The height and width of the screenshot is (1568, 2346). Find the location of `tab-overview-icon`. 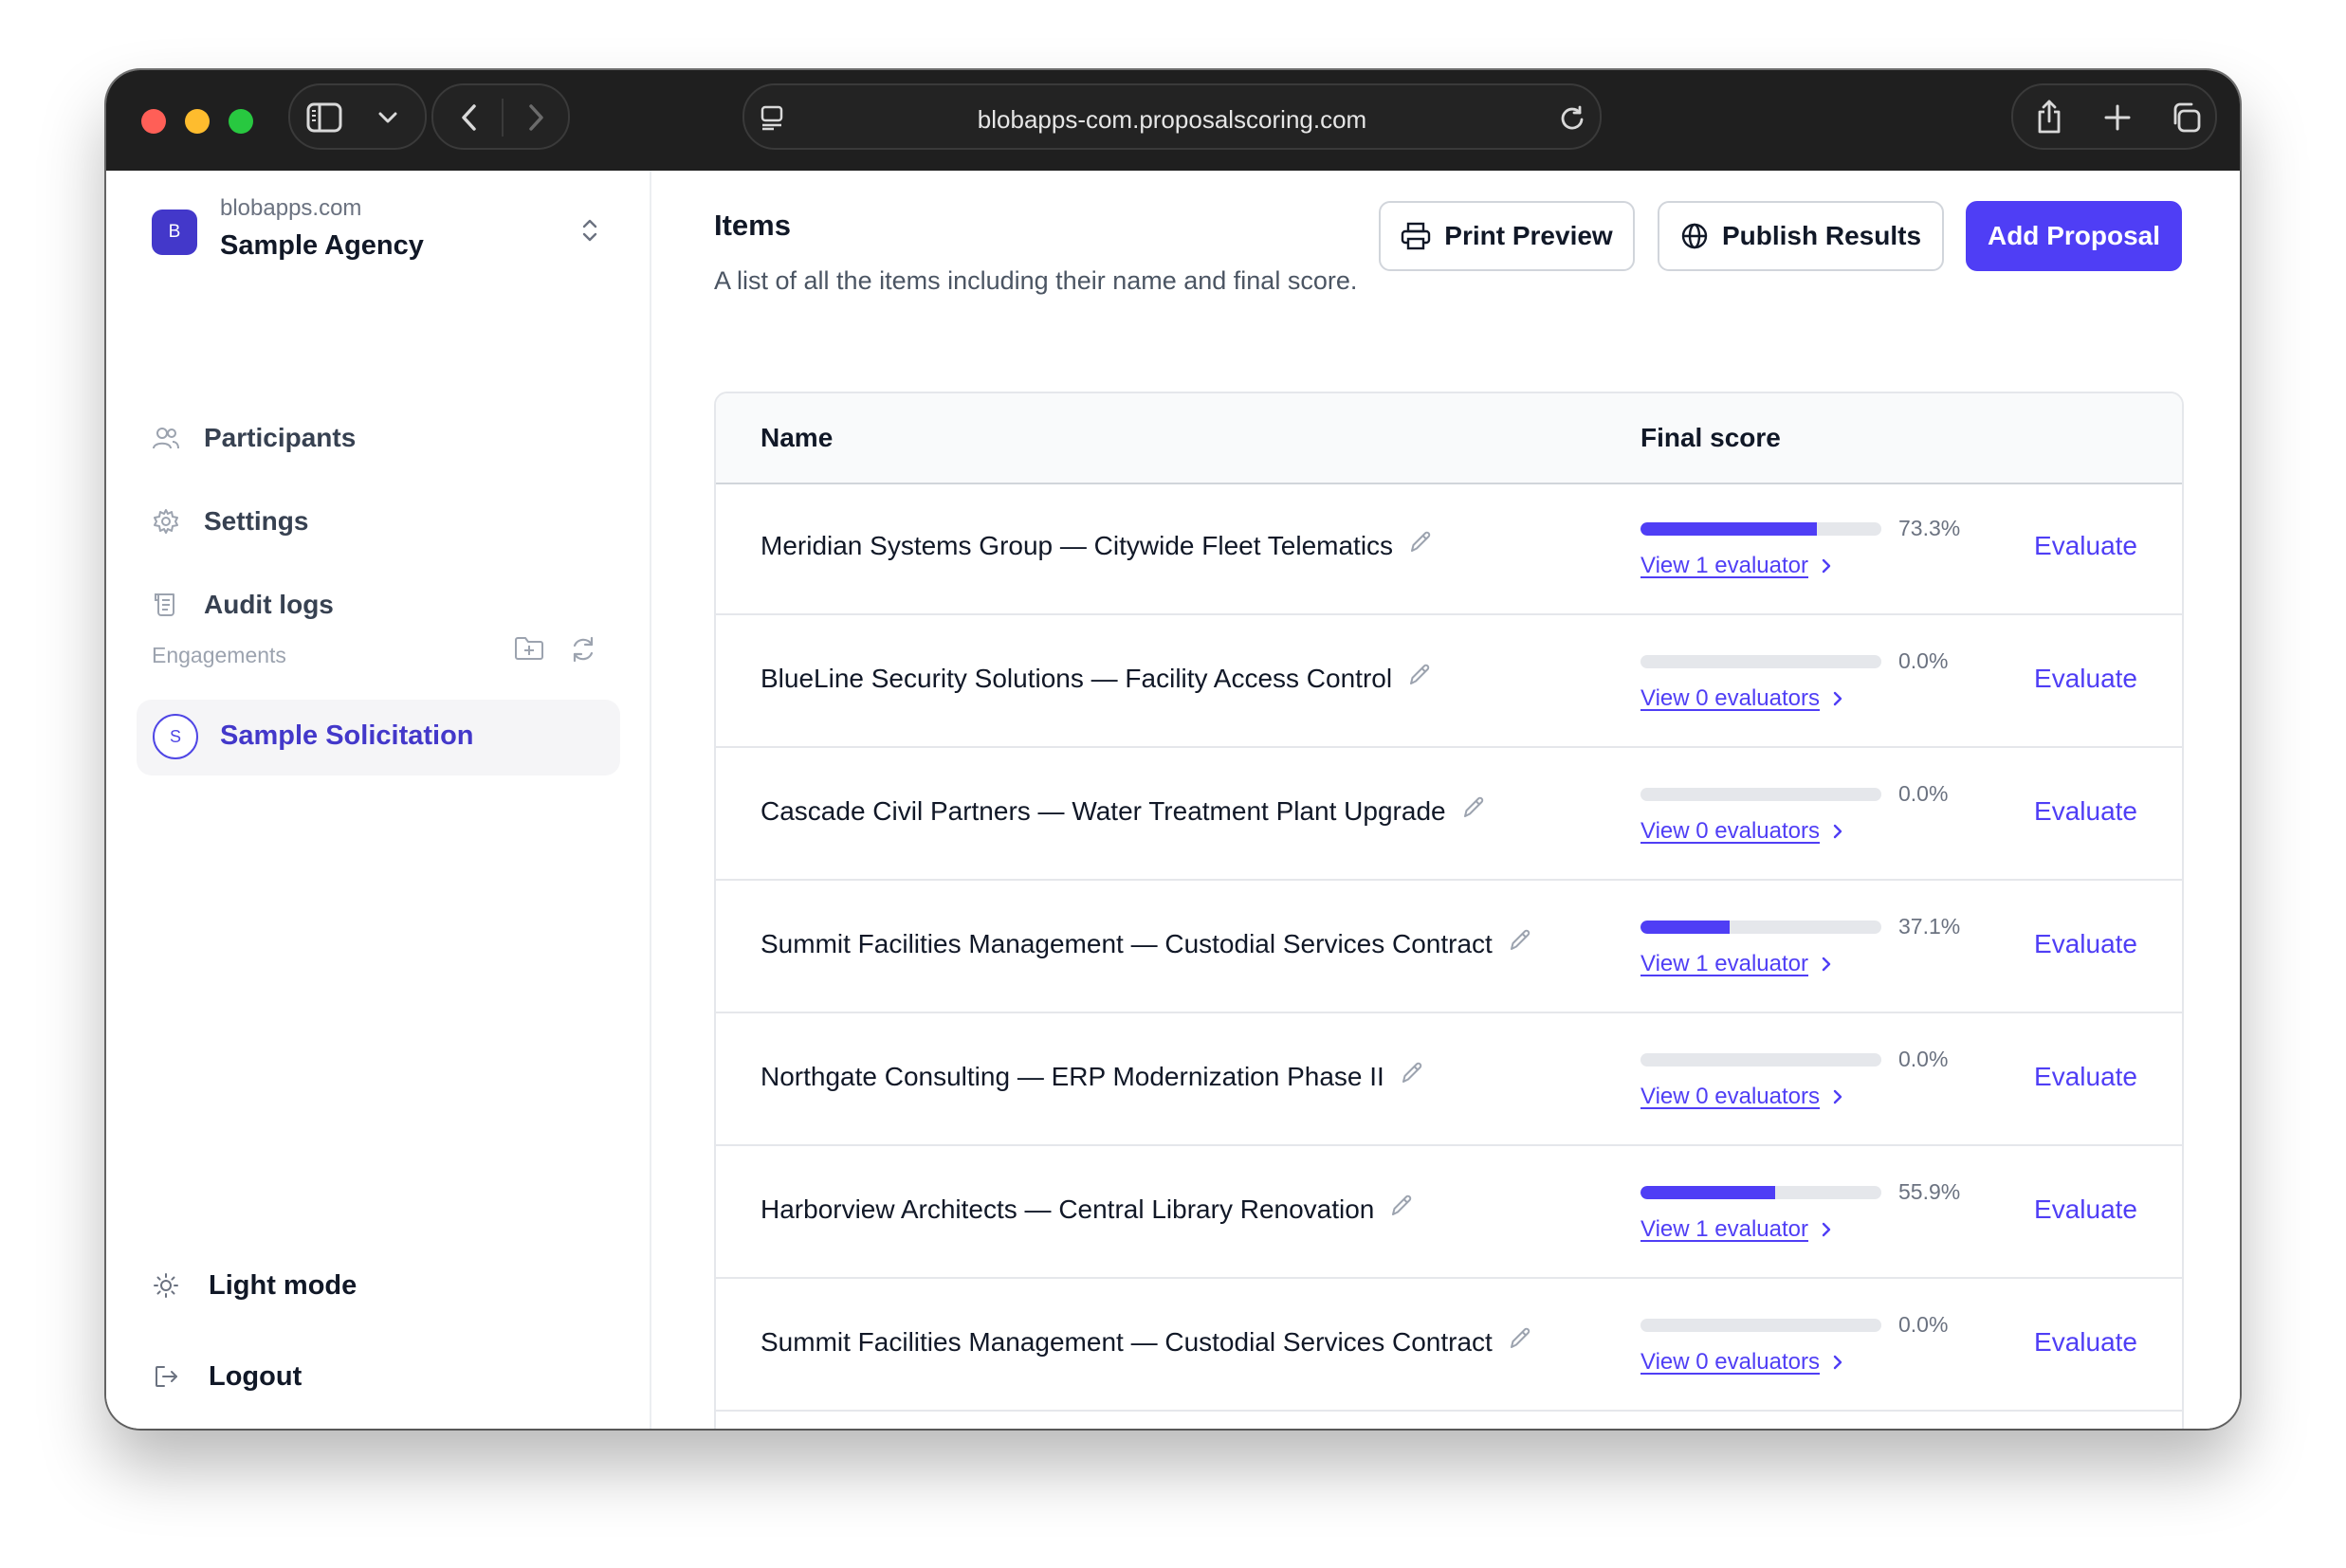

tab-overview-icon is located at coordinates (2186, 117).